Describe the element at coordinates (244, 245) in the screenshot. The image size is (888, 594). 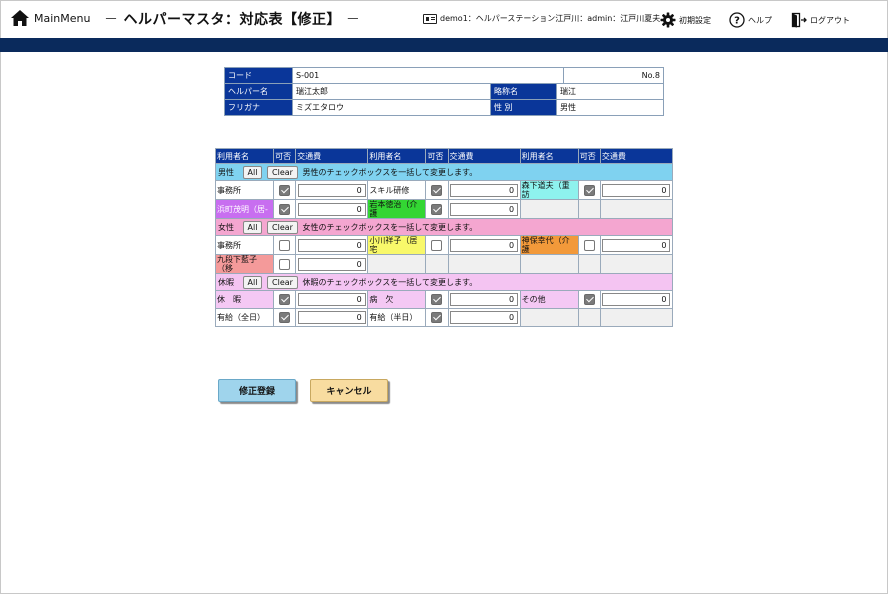
I see `client-name: 事務所` at that location.